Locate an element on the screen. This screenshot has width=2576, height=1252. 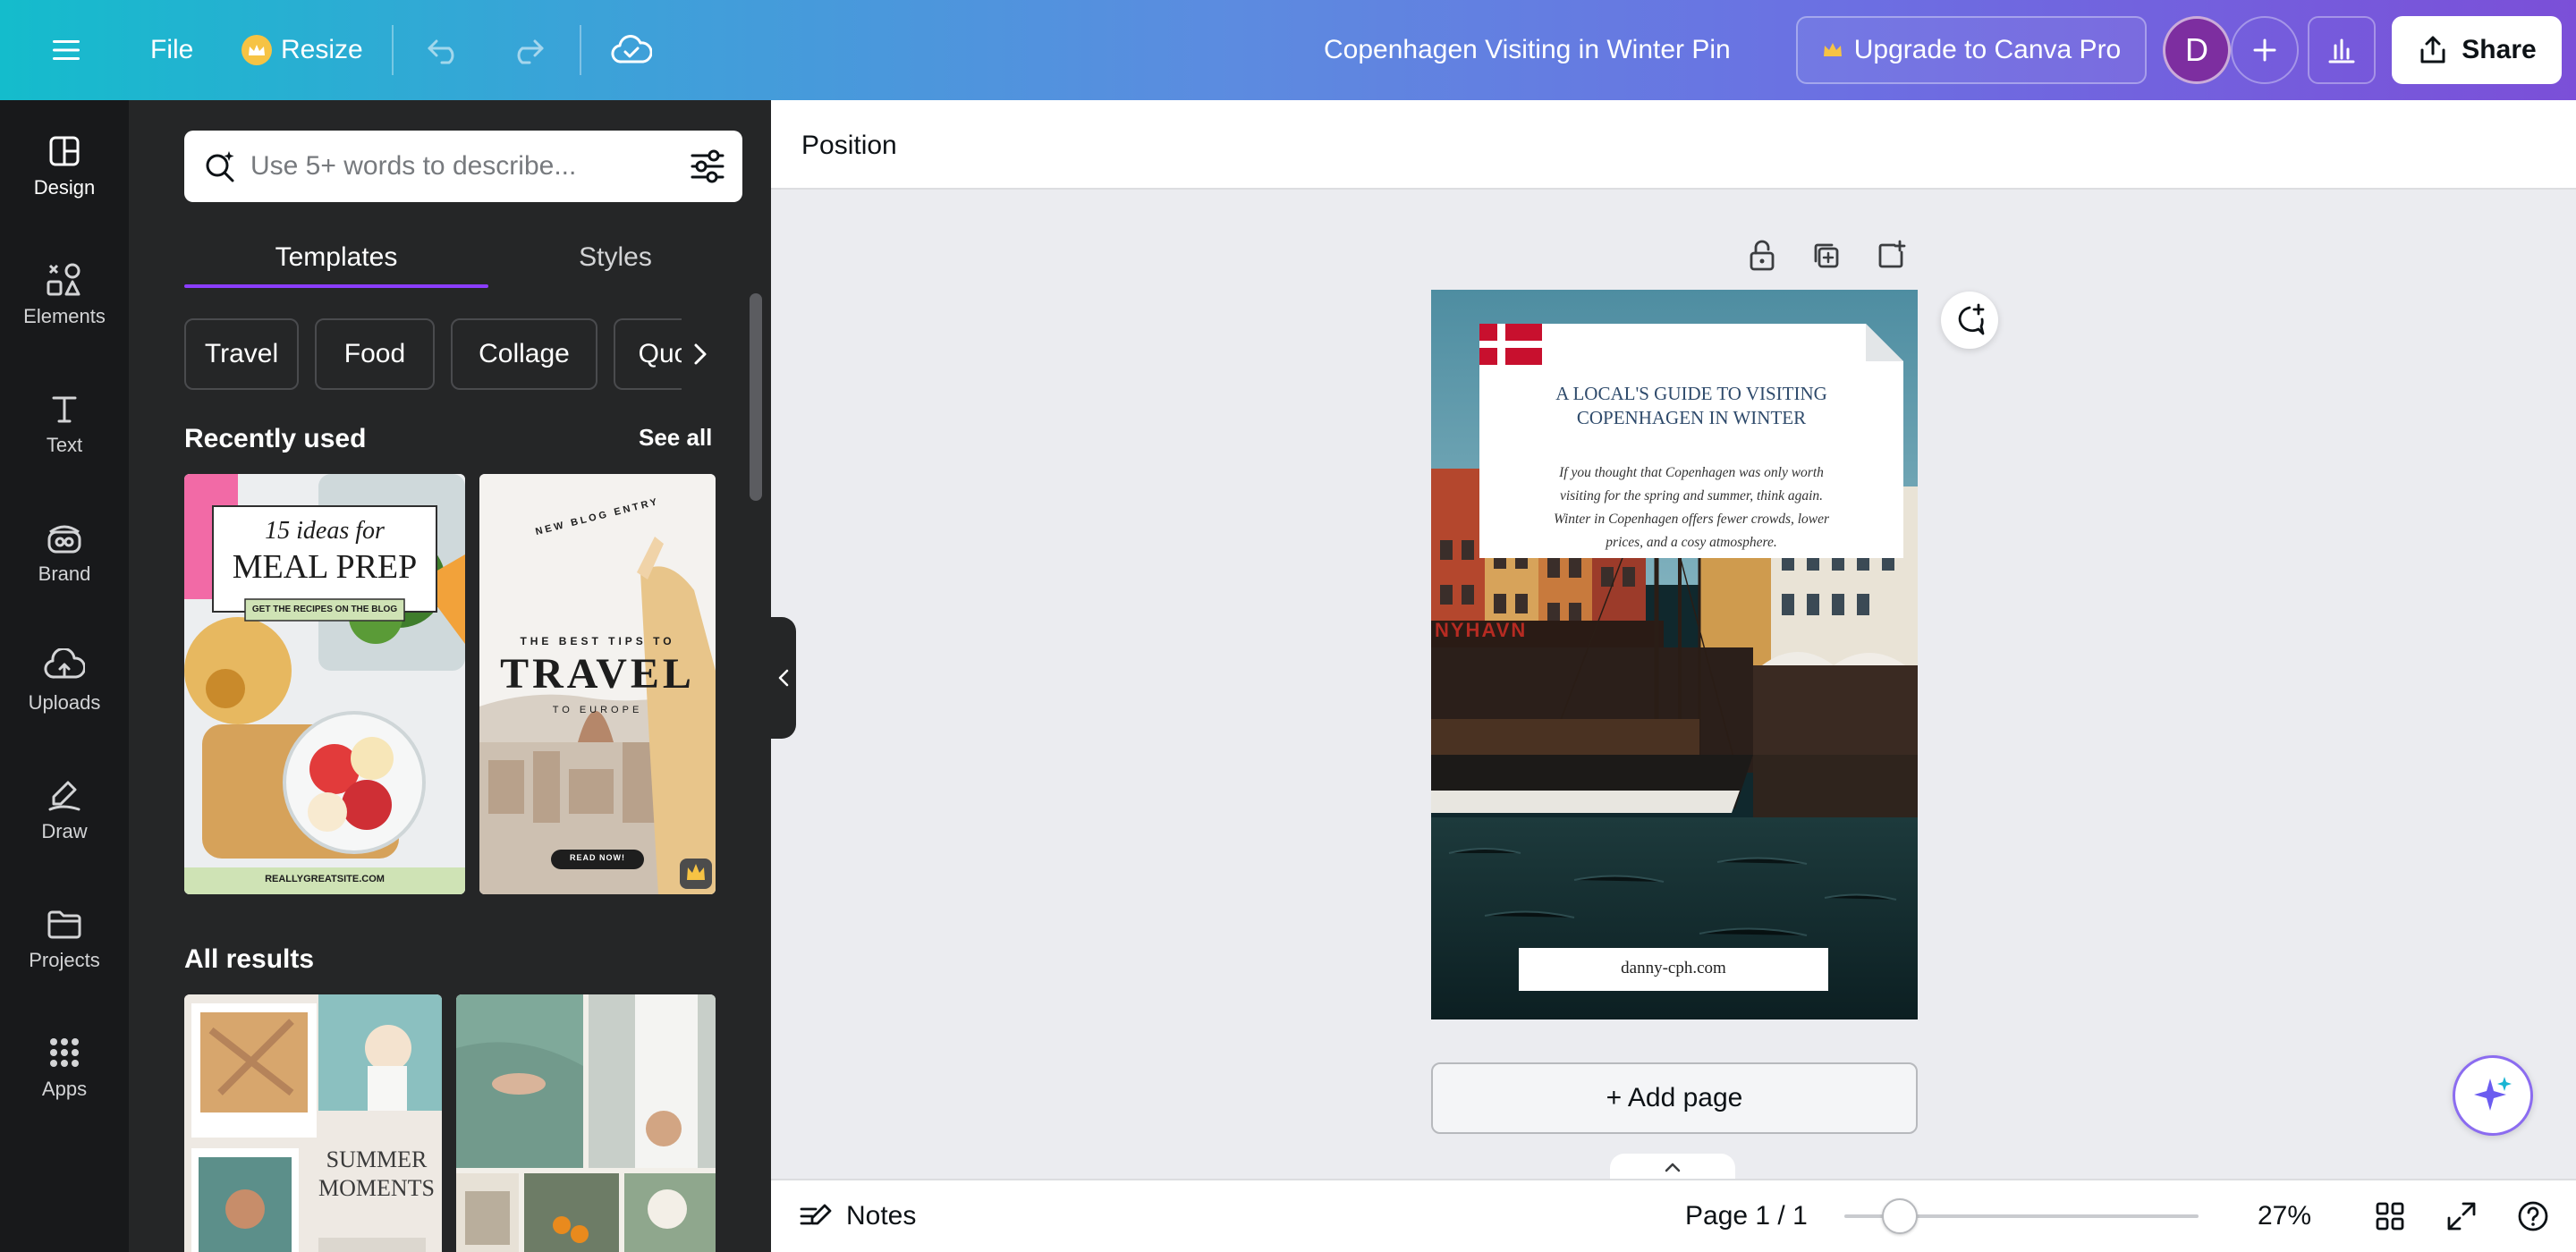
resize-label: Resize is located at coordinates (322, 50).